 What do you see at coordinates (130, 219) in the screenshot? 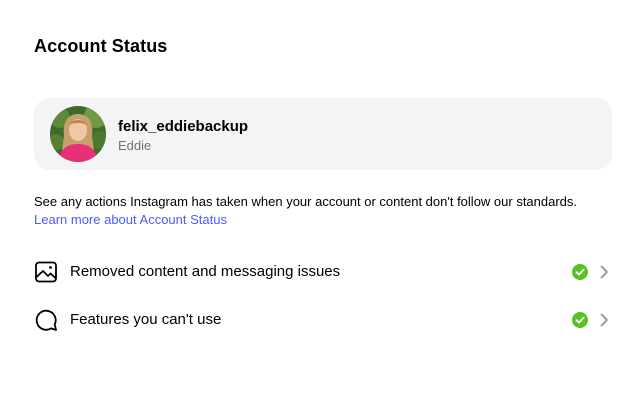
I see `learn-more-link: Learn more about Account Status` at bounding box center [130, 219].